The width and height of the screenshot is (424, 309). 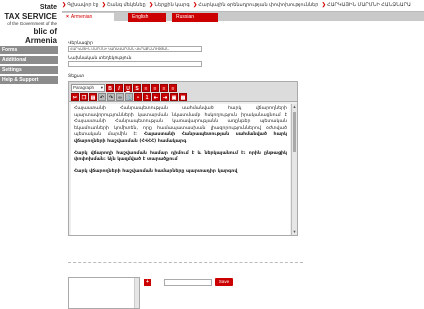 I want to click on tab-armenian: × Armenian, so click(x=88, y=17).